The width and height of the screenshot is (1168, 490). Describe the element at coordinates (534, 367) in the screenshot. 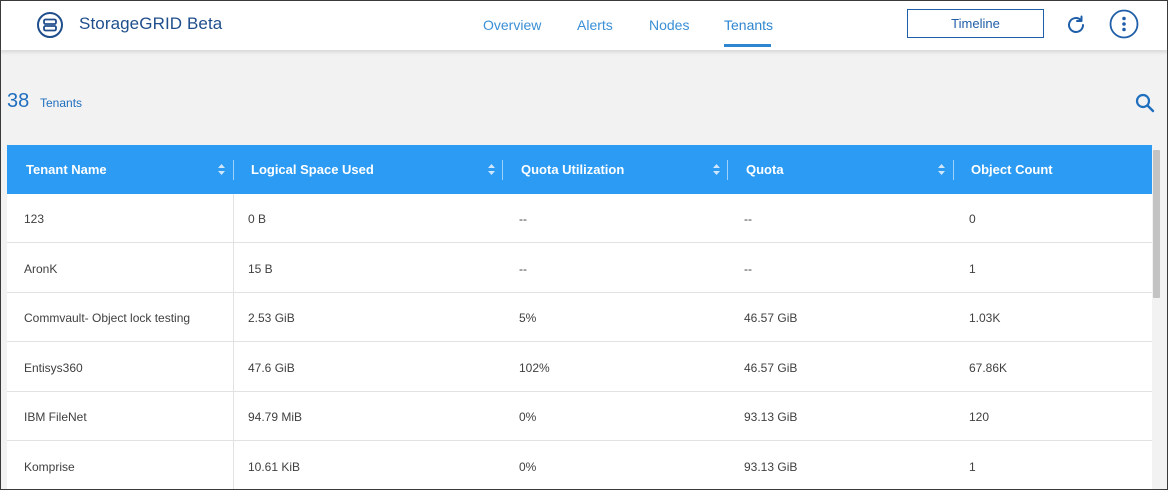

I see `cell-quota-utilization: 102%` at that location.